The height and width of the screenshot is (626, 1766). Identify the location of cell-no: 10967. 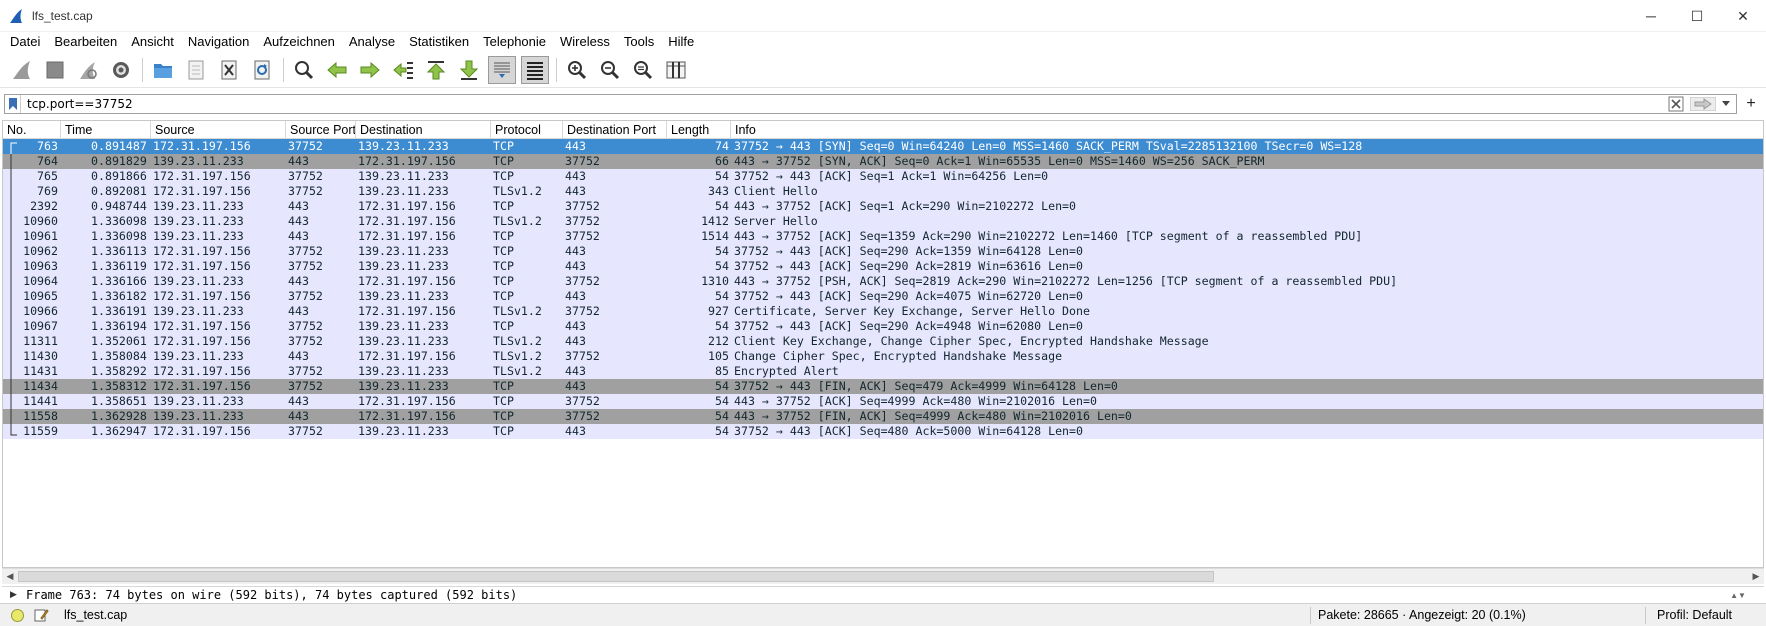
(40, 326).